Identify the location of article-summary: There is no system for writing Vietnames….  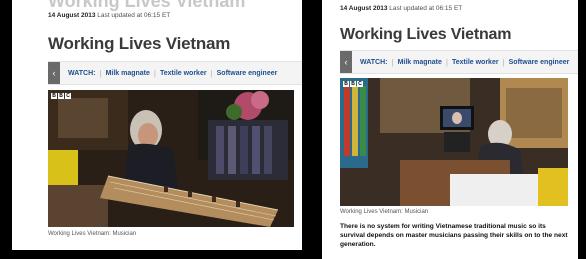
(454, 236).